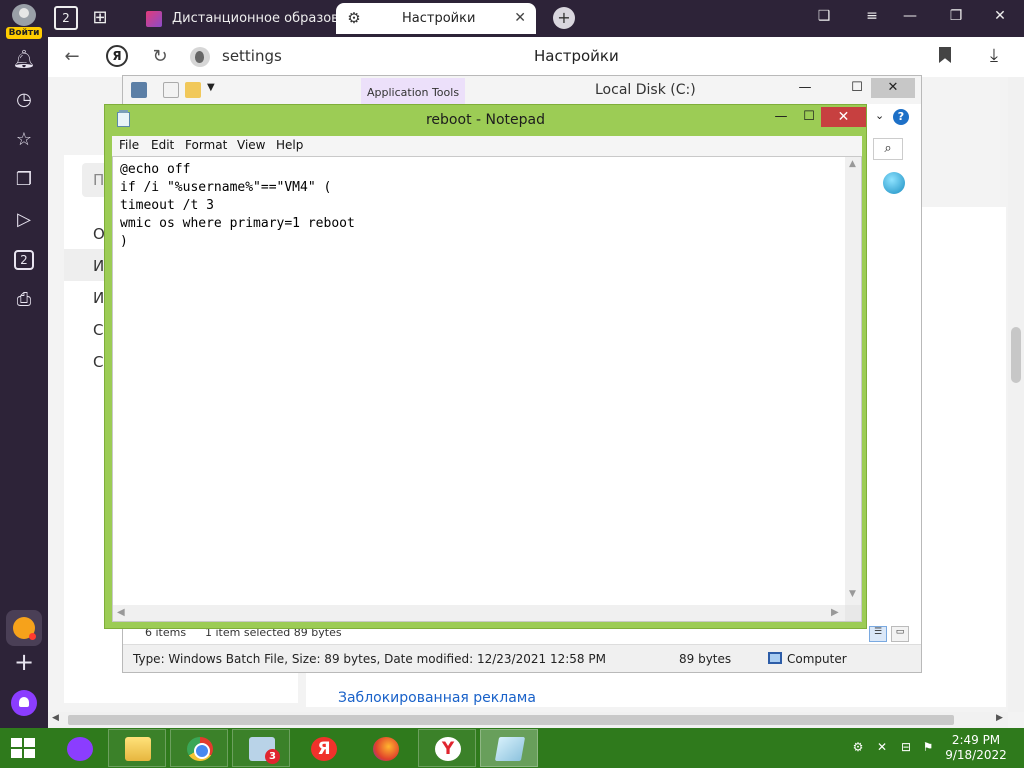 Image resolution: width=1024 pixels, height=768 pixels. I want to click on close-window-icon: ✕, so click(1000, 16).